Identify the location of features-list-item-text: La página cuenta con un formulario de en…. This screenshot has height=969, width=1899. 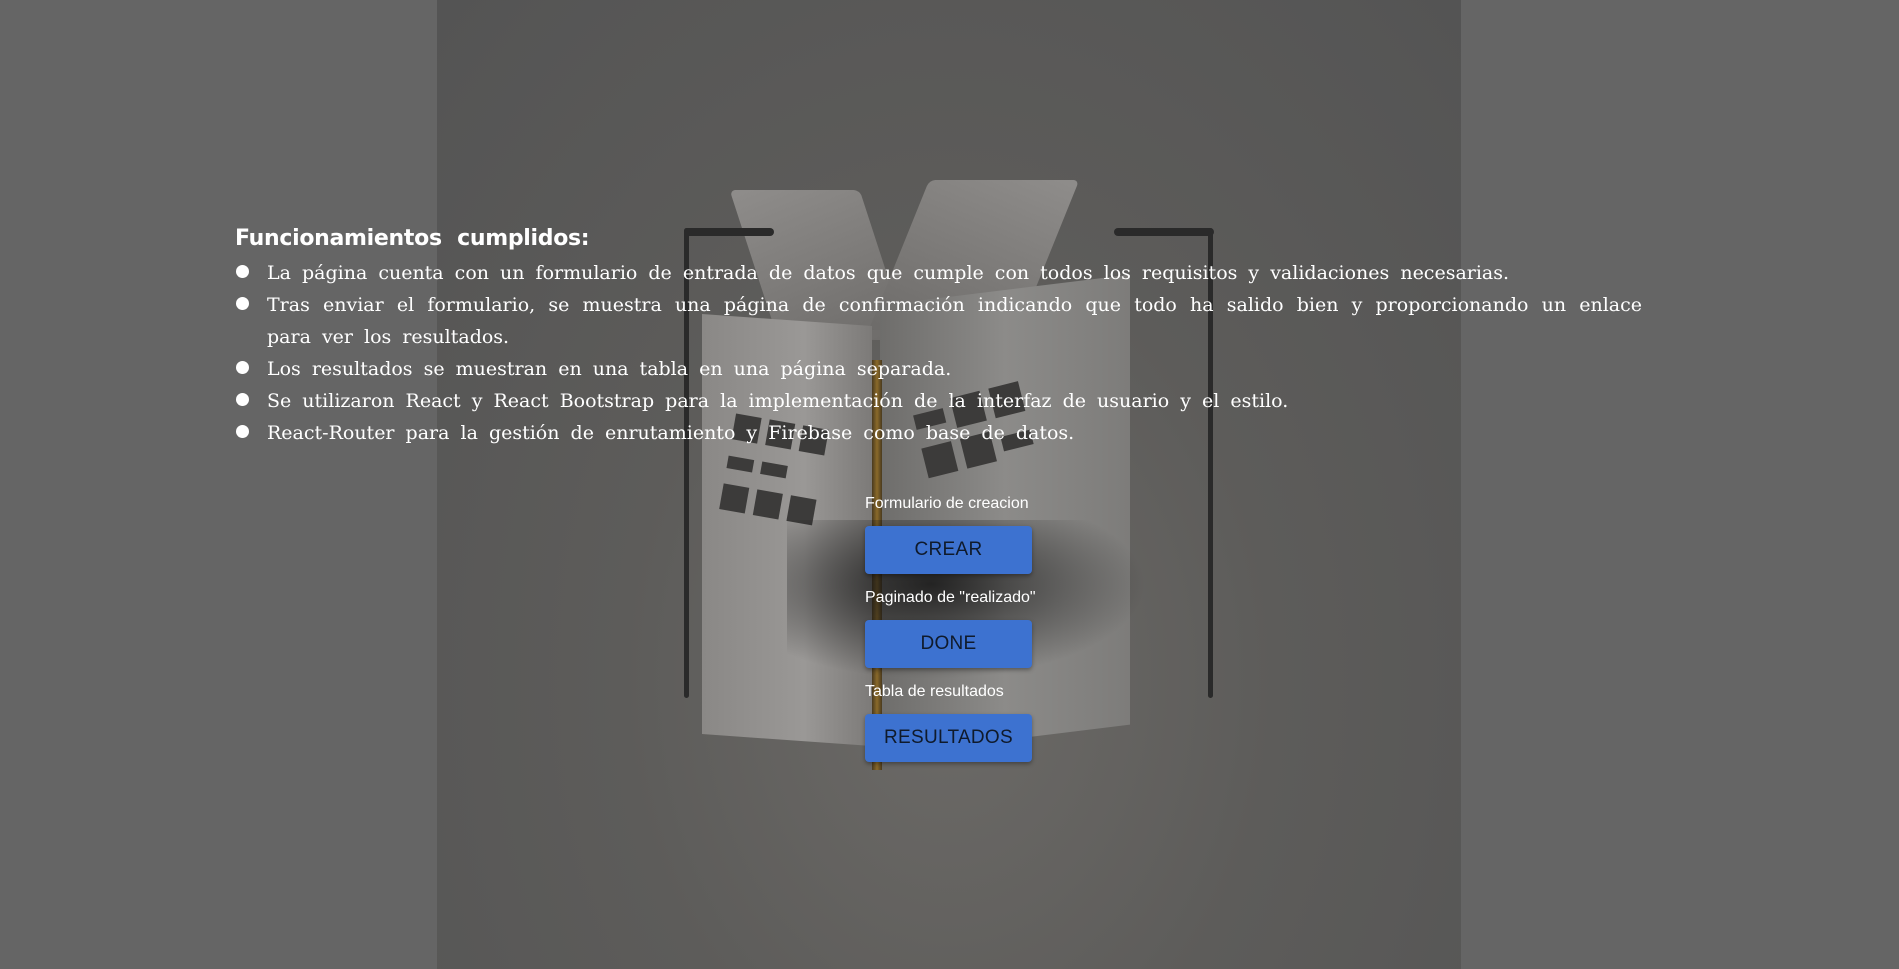
(888, 273).